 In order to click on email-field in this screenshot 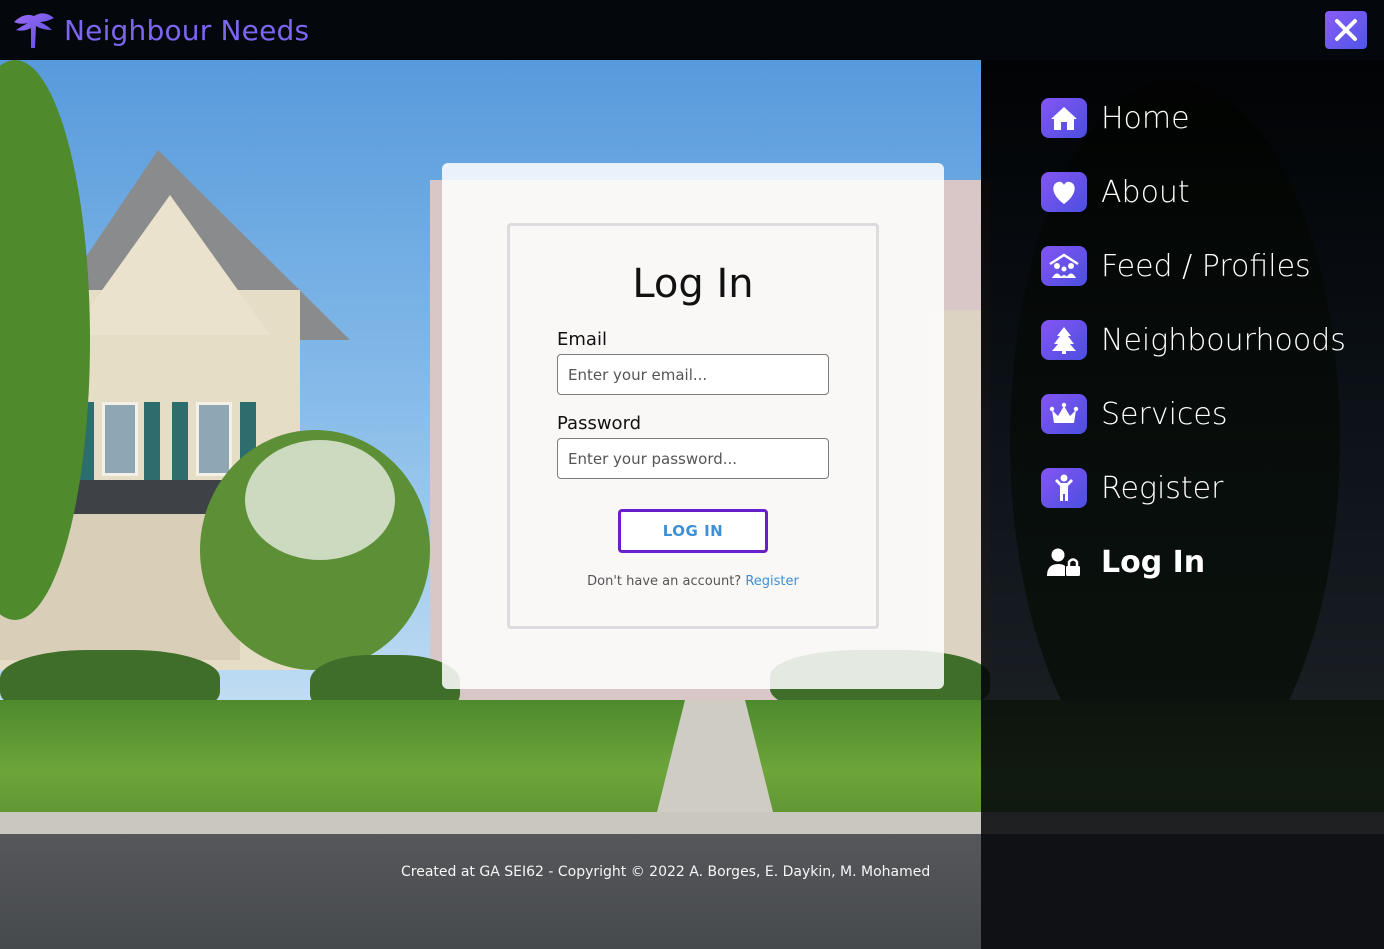, I will do `click(693, 374)`.